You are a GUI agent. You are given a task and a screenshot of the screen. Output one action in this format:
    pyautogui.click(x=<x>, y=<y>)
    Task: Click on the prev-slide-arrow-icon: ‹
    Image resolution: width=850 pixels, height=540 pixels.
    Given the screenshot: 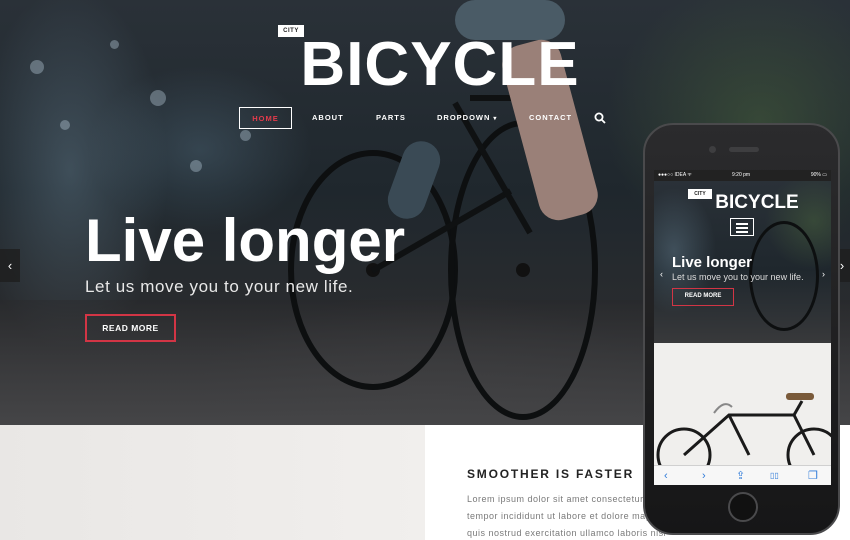 What is the action you would take?
    pyautogui.click(x=10, y=265)
    